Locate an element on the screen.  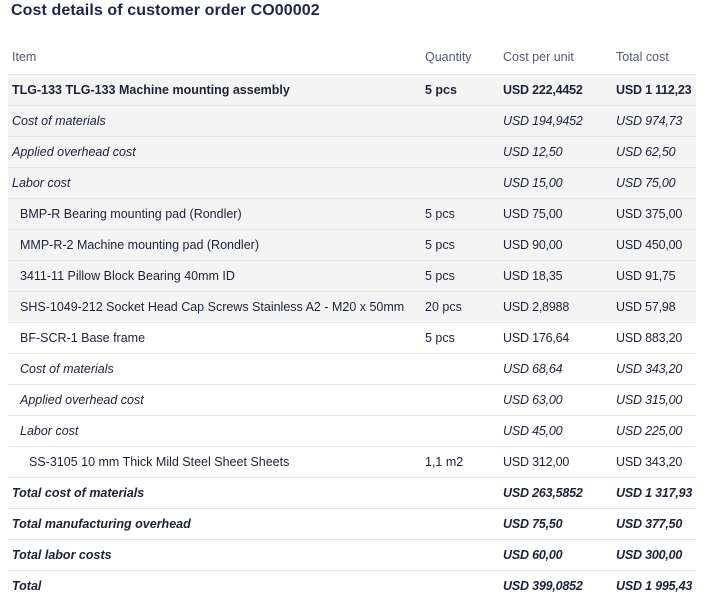
cell-total-cost: USD 1 317,93 is located at coordinates (654, 493).